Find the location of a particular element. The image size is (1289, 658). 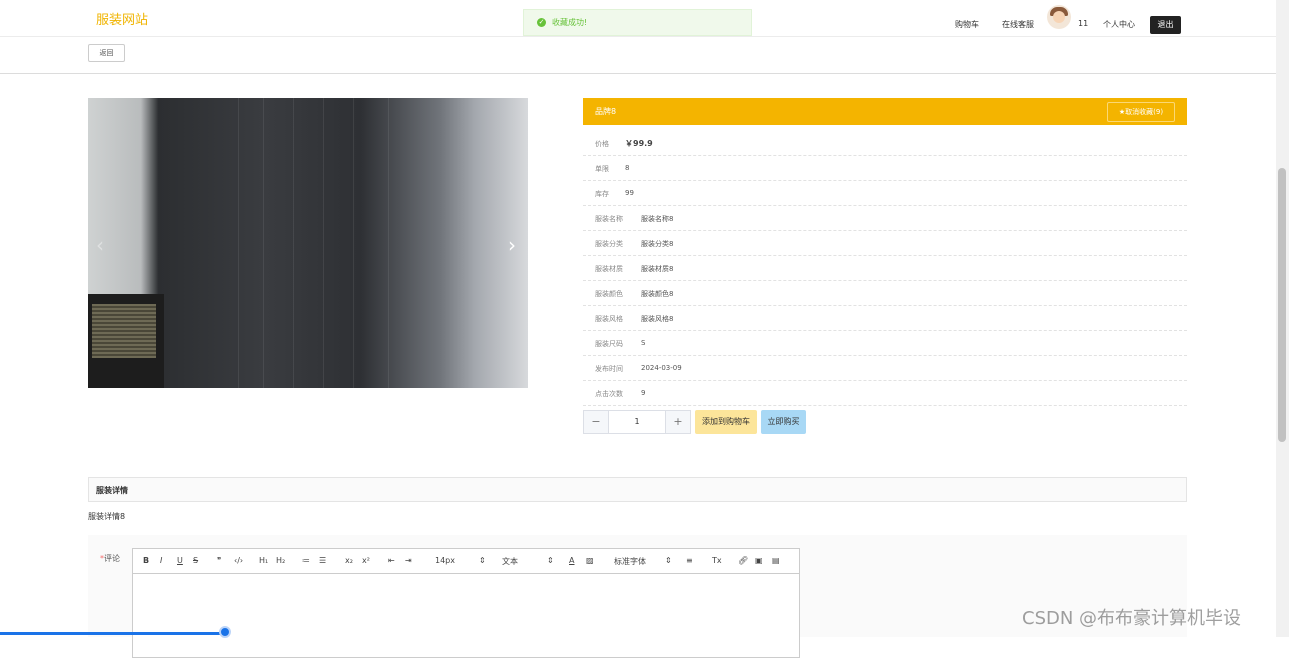

image-icon: ▣ is located at coordinates (759, 560).